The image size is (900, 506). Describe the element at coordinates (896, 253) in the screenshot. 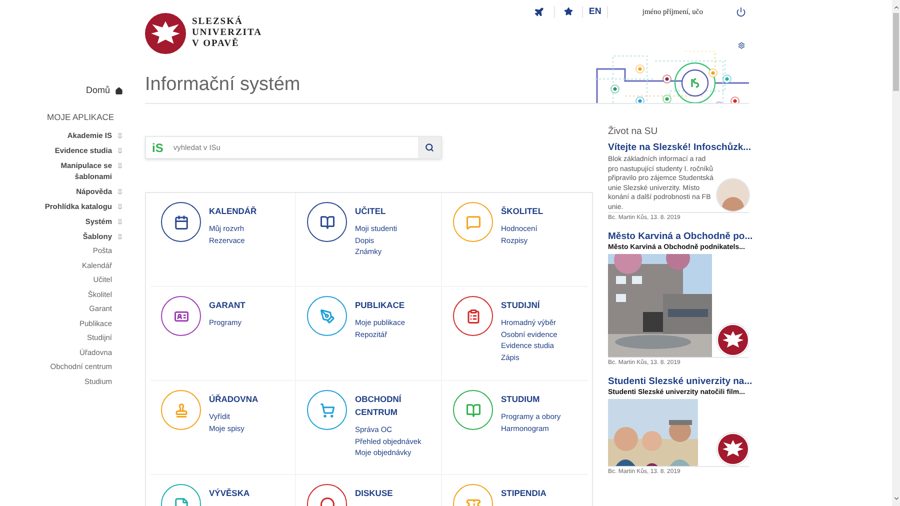

I see `scrollbar` at that location.